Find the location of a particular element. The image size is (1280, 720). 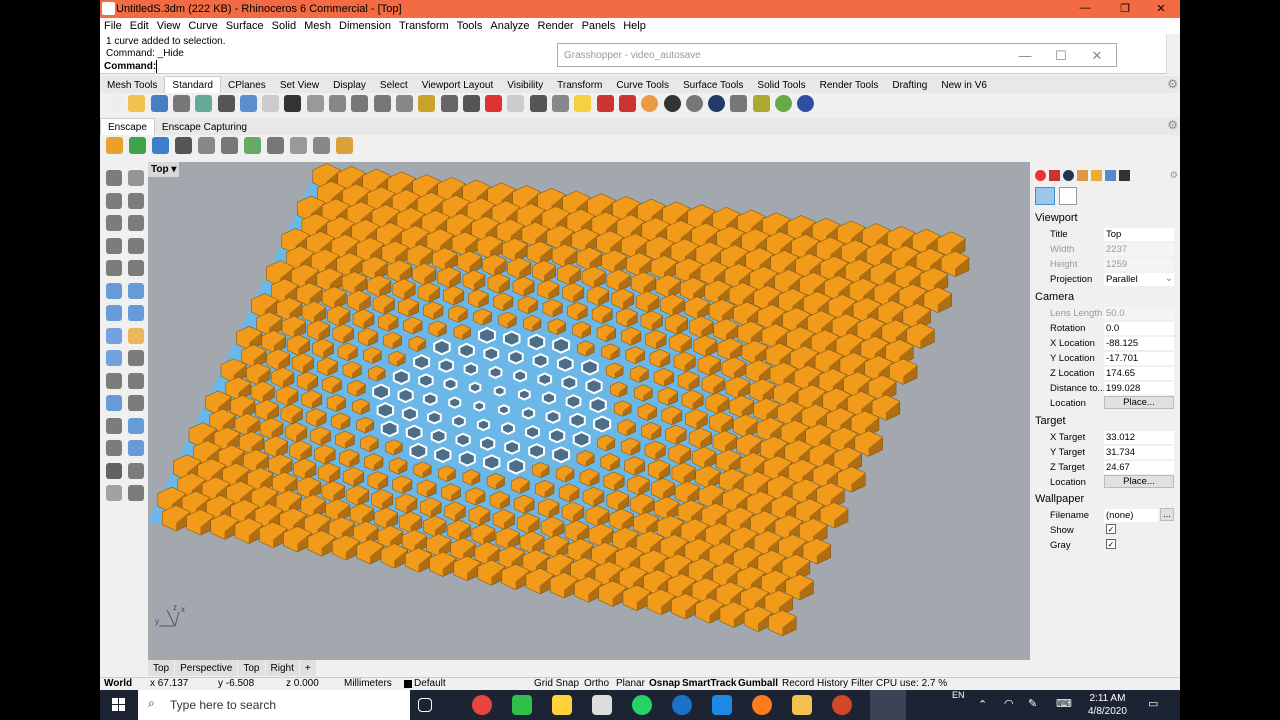

mirror-tool-icon is located at coordinates (136, 403).